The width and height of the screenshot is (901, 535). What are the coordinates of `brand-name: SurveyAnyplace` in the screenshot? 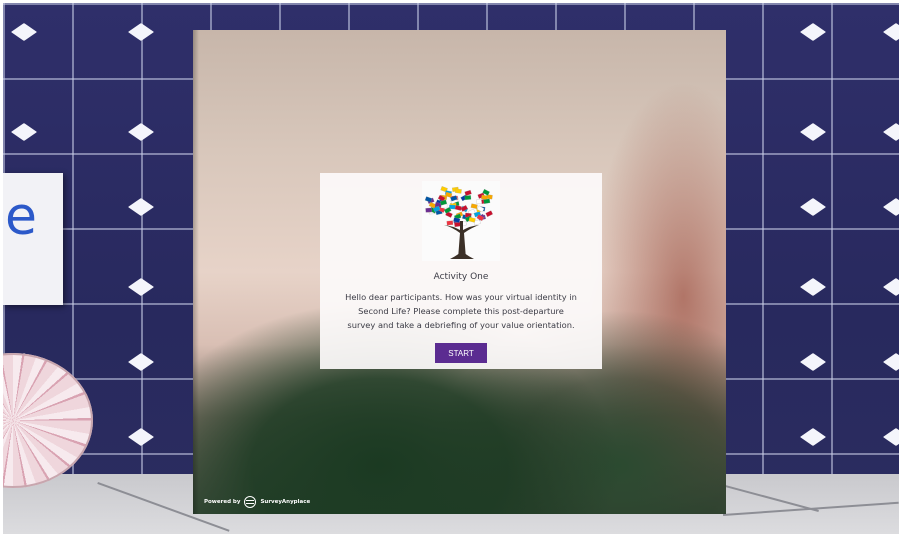 It's located at (285, 502).